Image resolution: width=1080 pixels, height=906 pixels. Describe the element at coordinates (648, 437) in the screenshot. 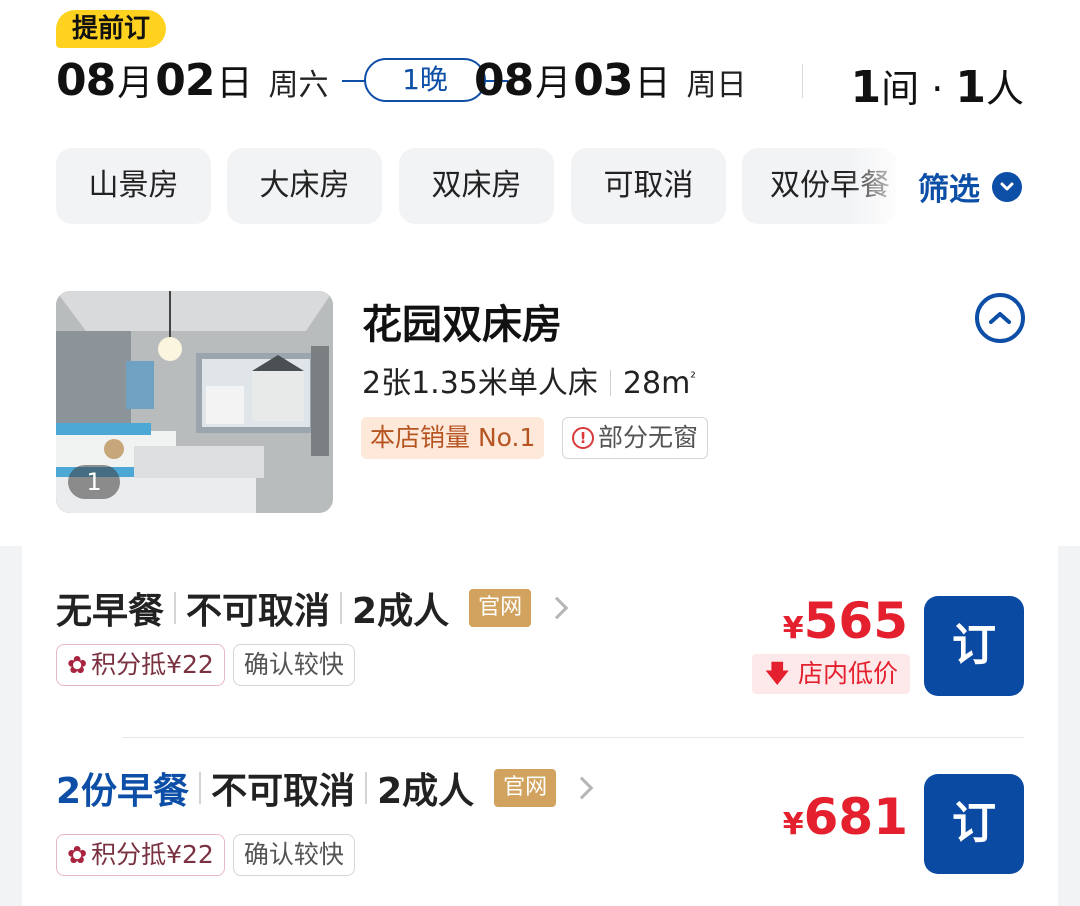

I see `window-info-label: 部分无窗` at that location.